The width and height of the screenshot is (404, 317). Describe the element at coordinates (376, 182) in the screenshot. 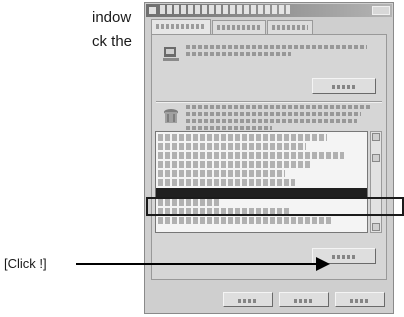

I see `list-scrollbar` at that location.